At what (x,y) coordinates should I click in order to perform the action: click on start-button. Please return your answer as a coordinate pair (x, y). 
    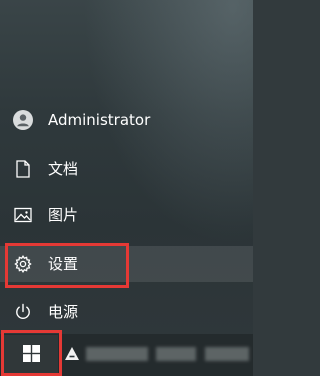
    Looking at the image, I should click on (31, 355).